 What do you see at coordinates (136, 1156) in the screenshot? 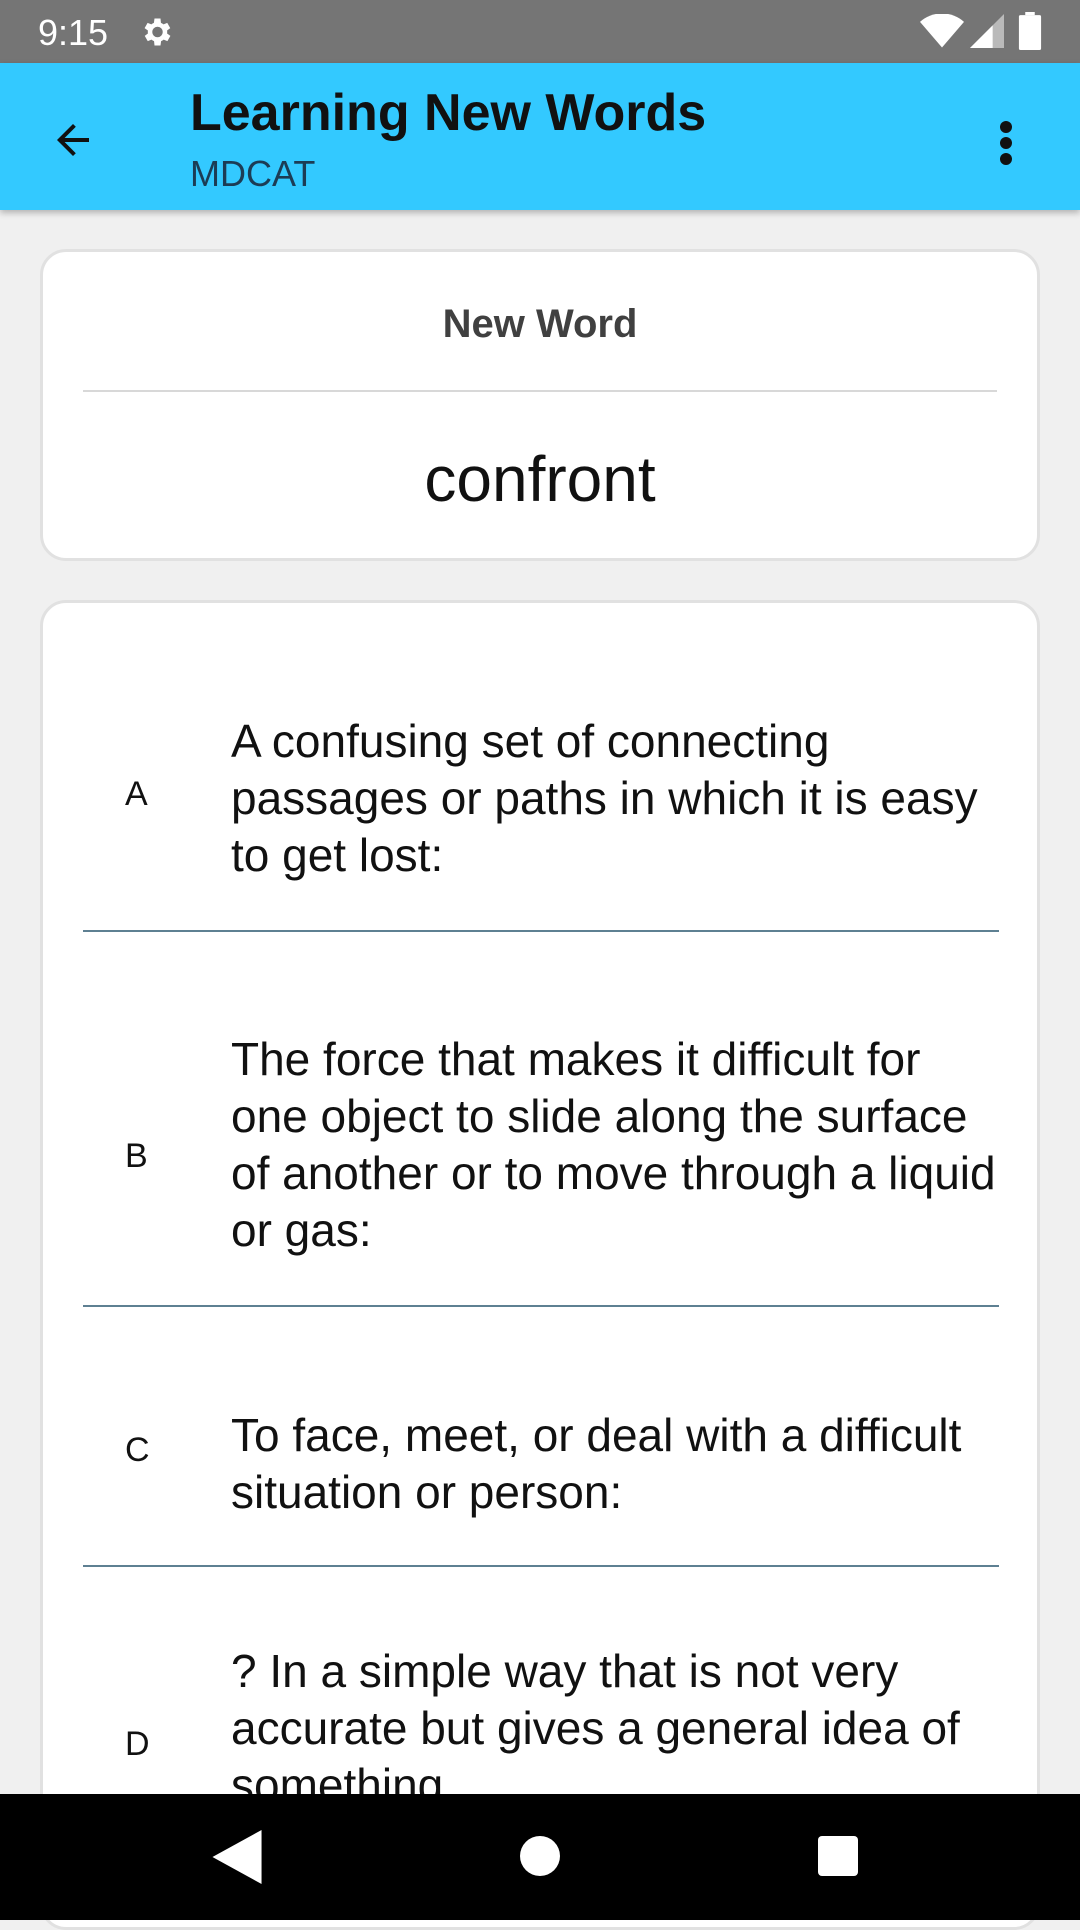
I see `option-letter: B` at bounding box center [136, 1156].